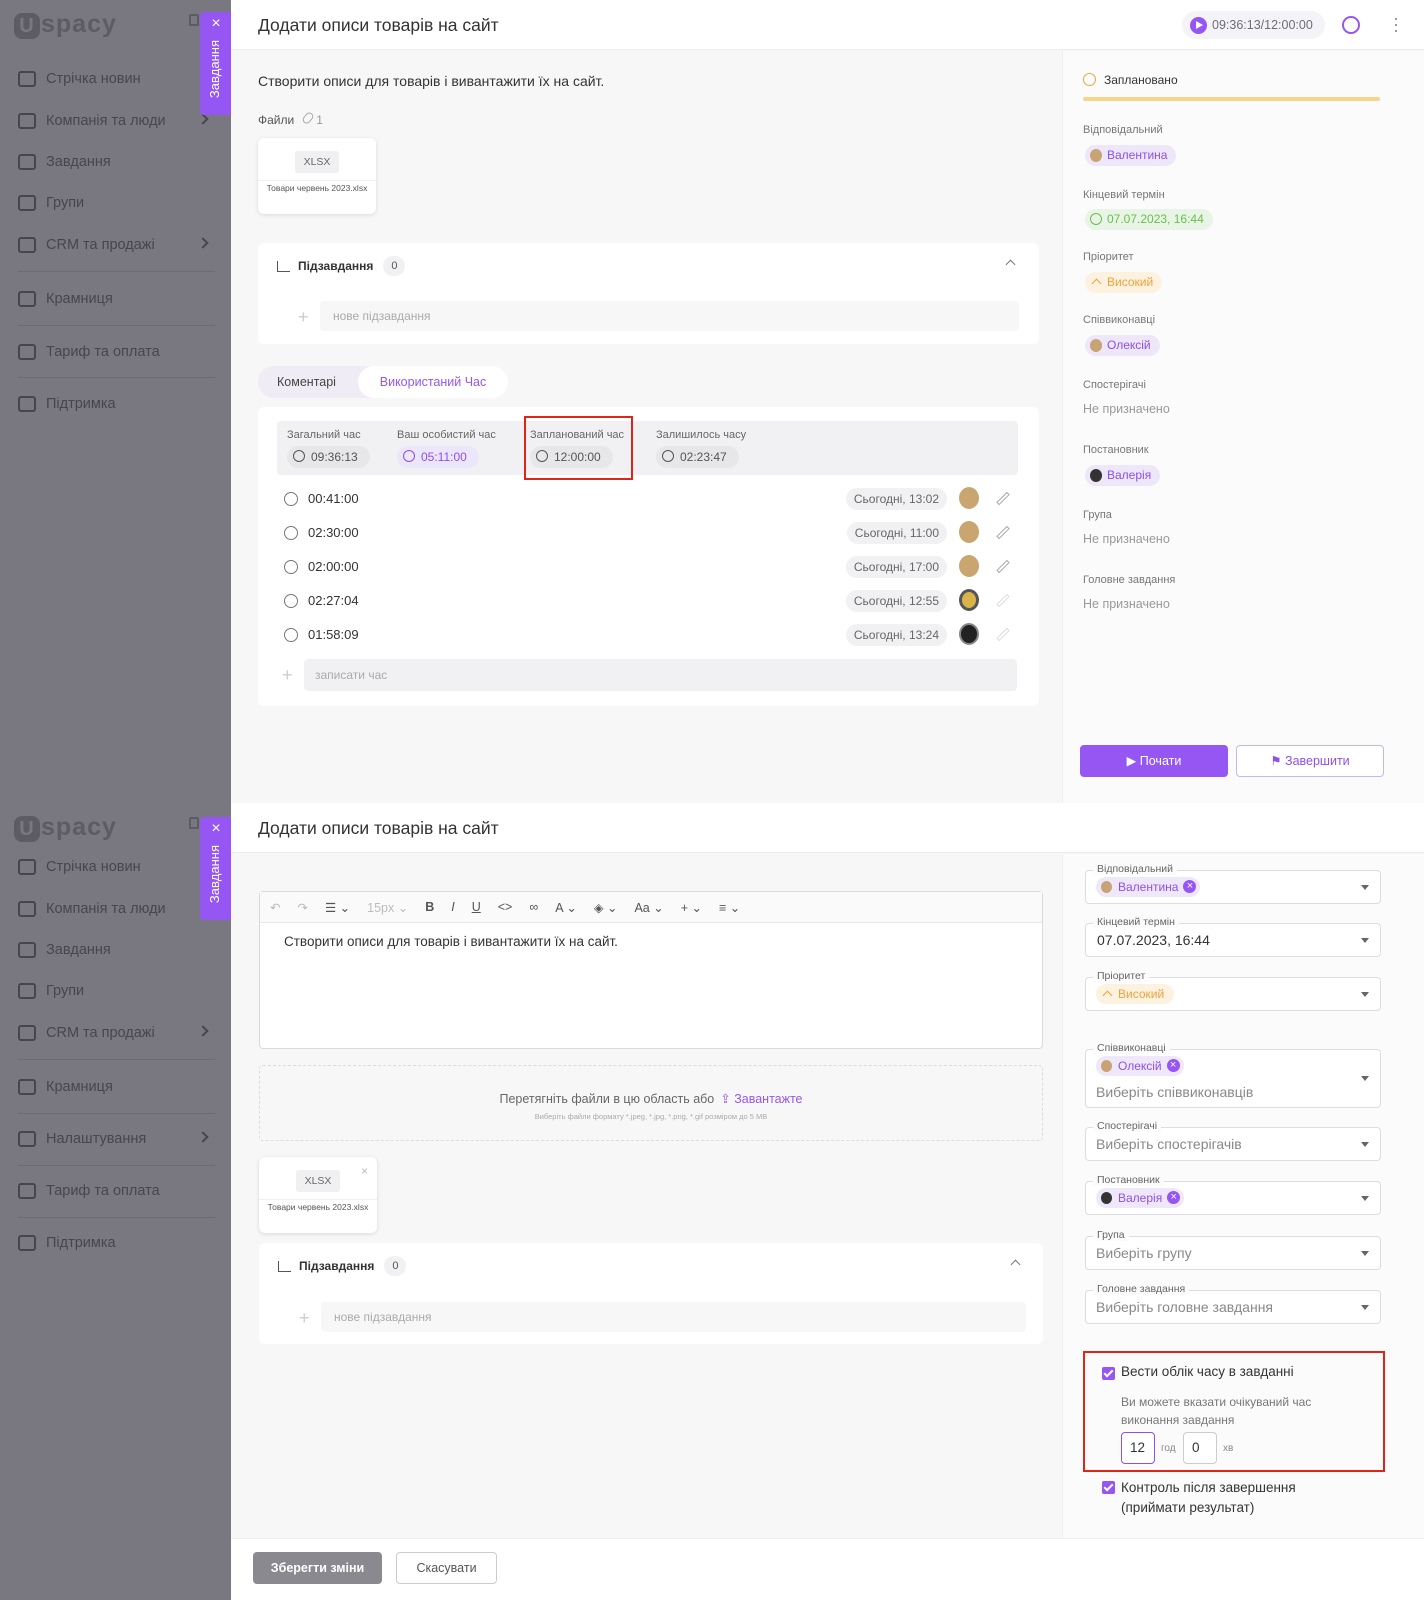 The image size is (1424, 1600). What do you see at coordinates (1233, 1140) in the screenshot?
I see `observers-select: Спостерігачі Виберіть спостерігачів` at bounding box center [1233, 1140].